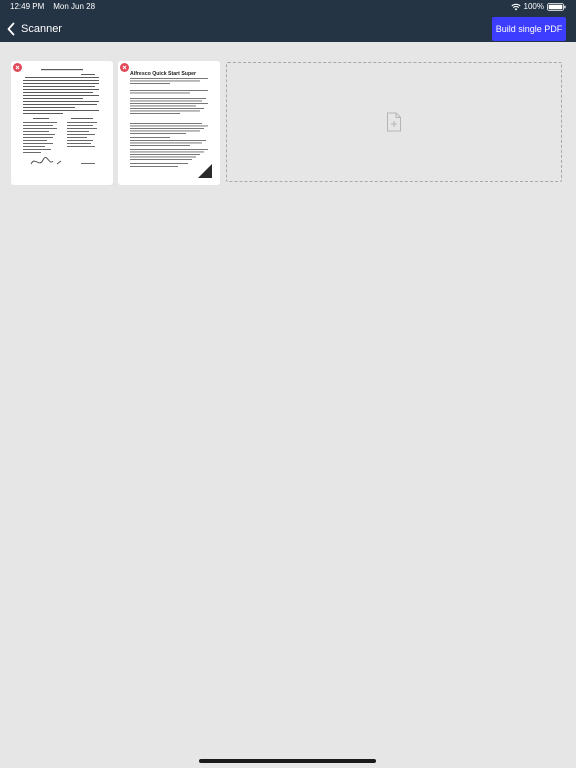 The image size is (576, 768). I want to click on back-label: Scanner, so click(41, 29).